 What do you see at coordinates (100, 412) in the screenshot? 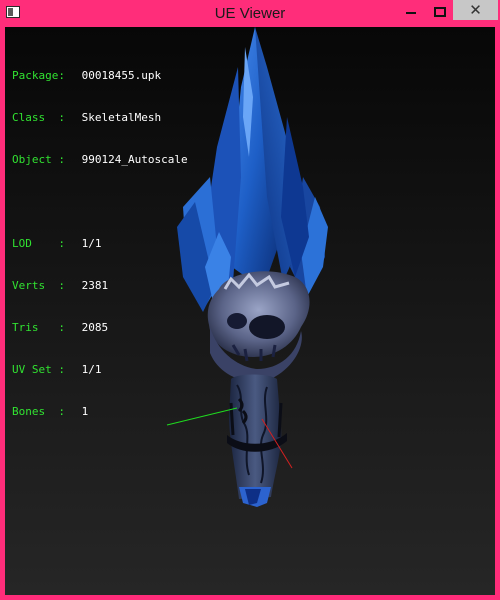
I see `info-row-bones: Bones : 1` at bounding box center [100, 412].